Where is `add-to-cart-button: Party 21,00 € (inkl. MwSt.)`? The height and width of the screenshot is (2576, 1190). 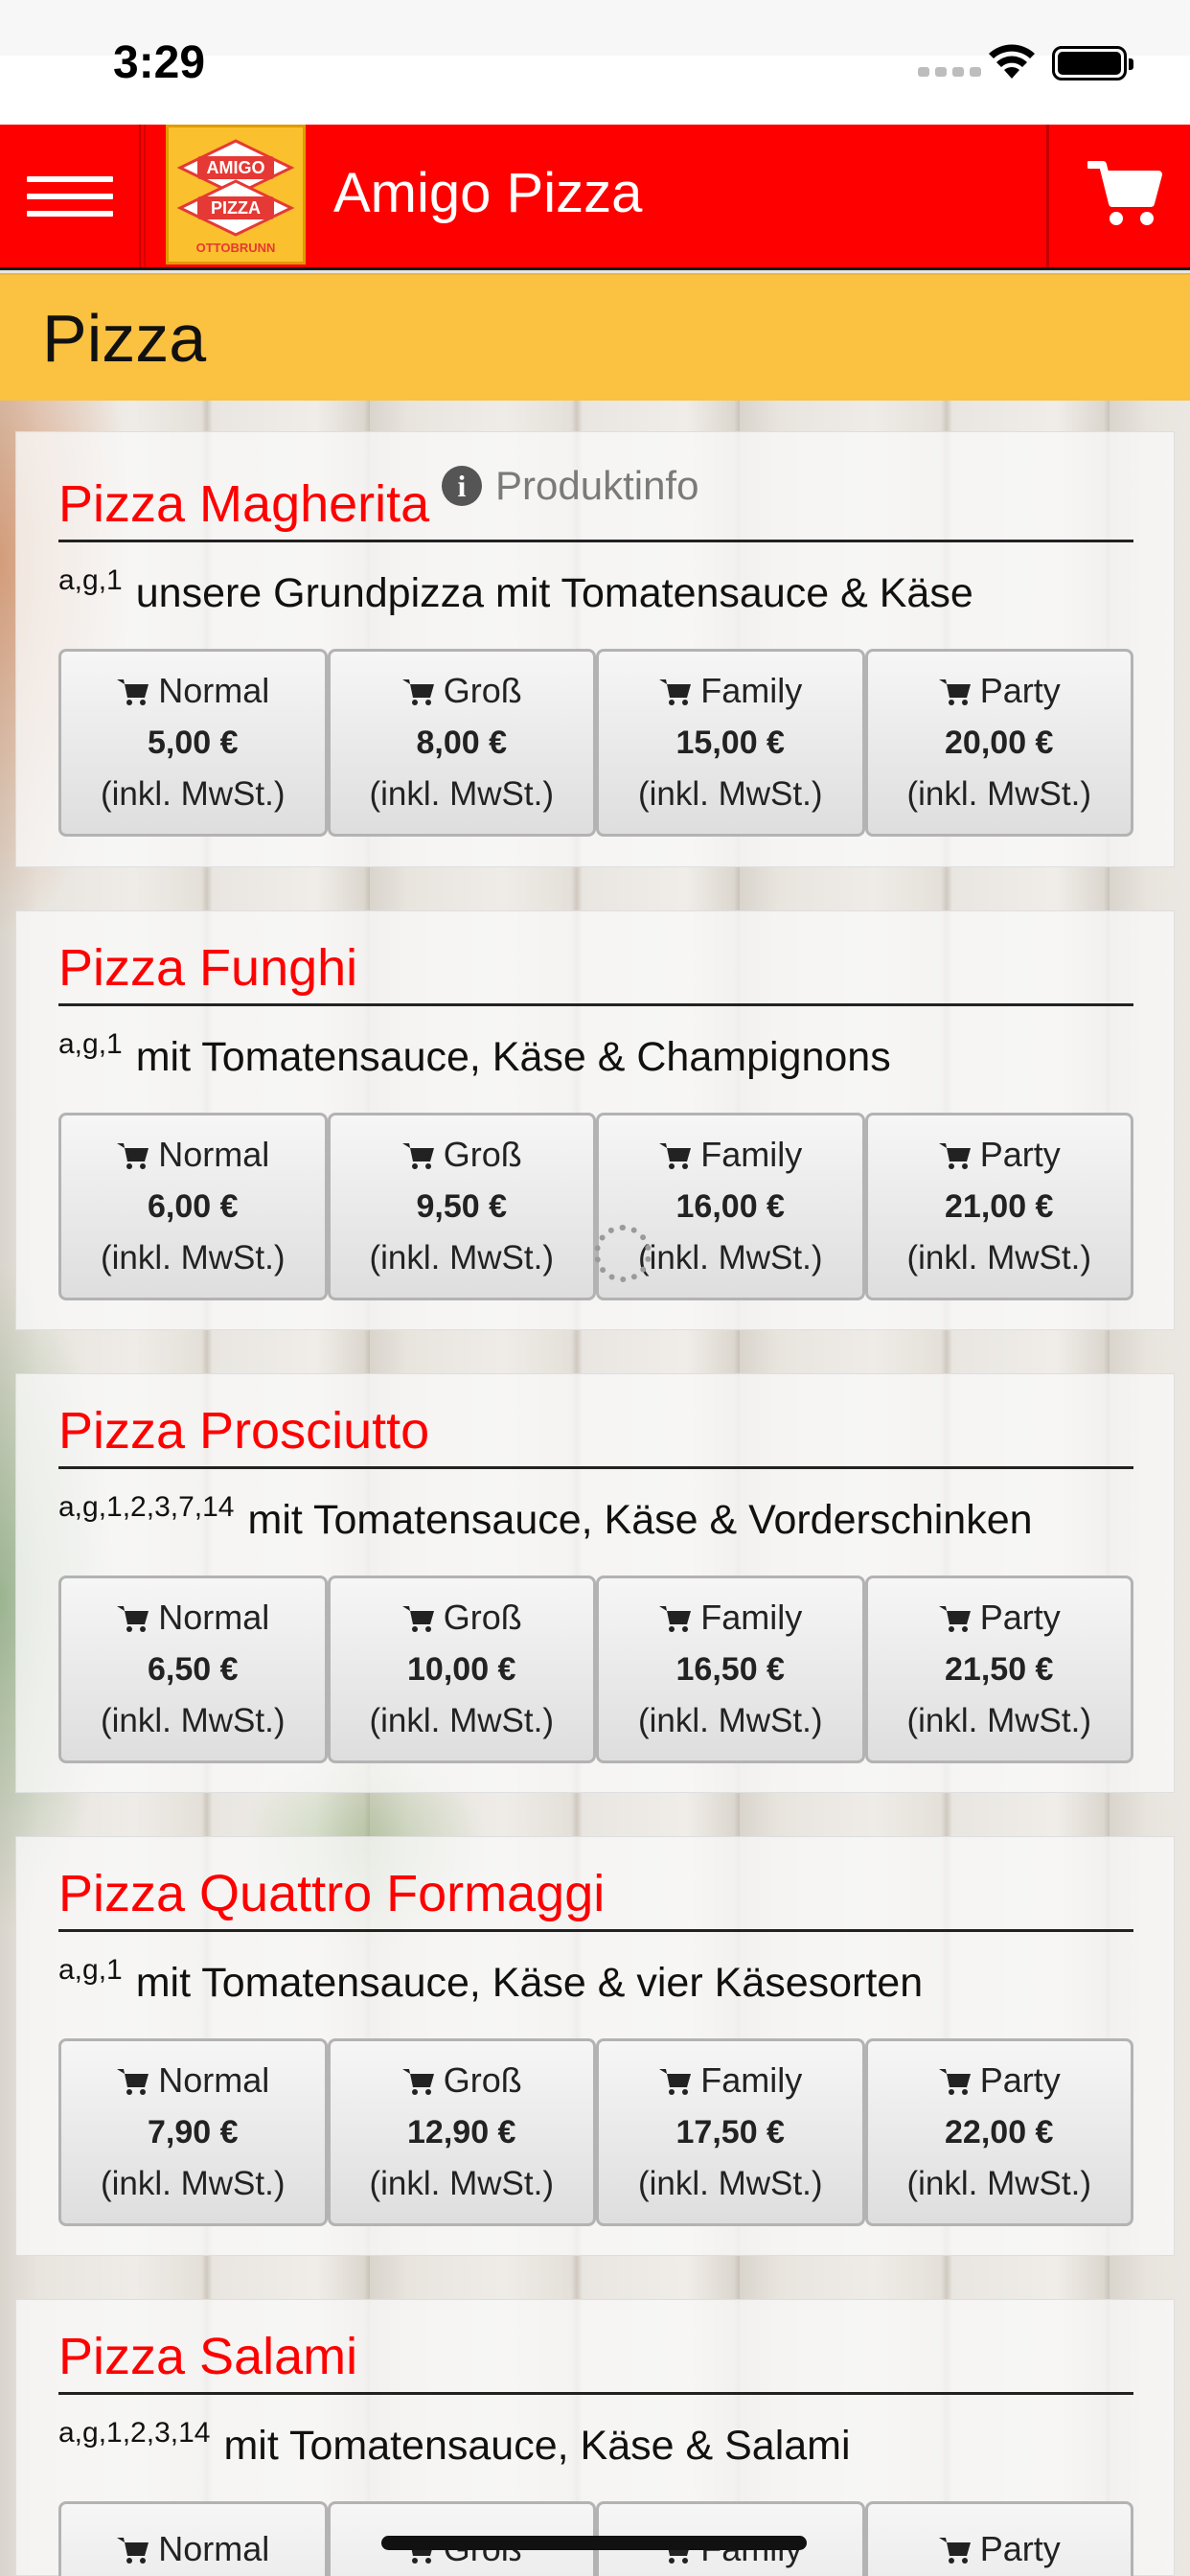 add-to-cart-button: Party 21,00 € (inkl. MwSt.) is located at coordinates (999, 1206).